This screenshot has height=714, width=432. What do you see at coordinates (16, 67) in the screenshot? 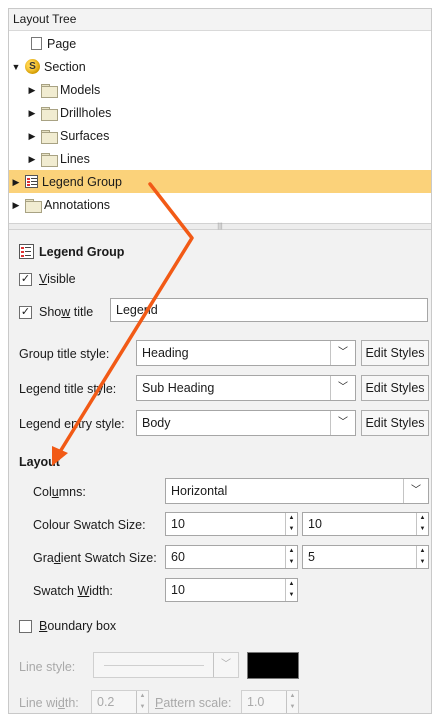
I see `expanded-triangle-icon: ▼` at bounding box center [16, 67].